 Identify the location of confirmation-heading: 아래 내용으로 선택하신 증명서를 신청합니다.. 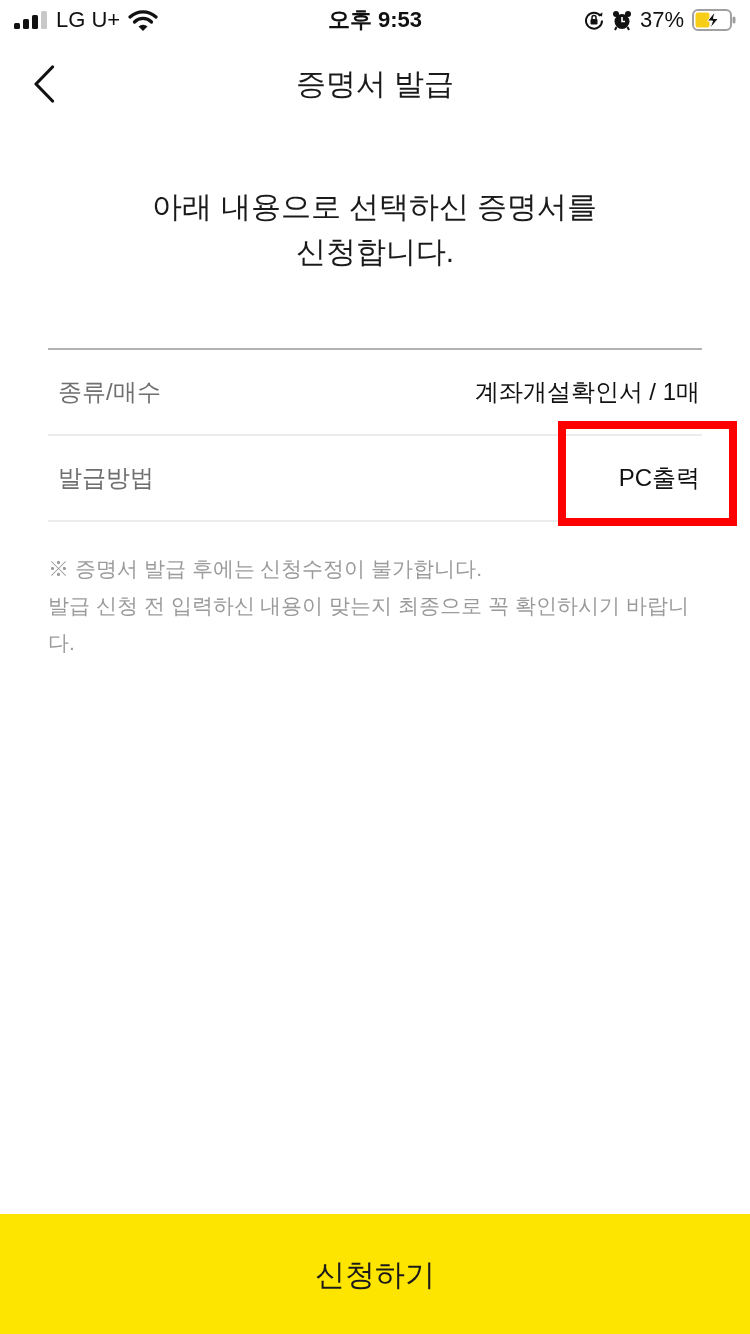
(375, 229).